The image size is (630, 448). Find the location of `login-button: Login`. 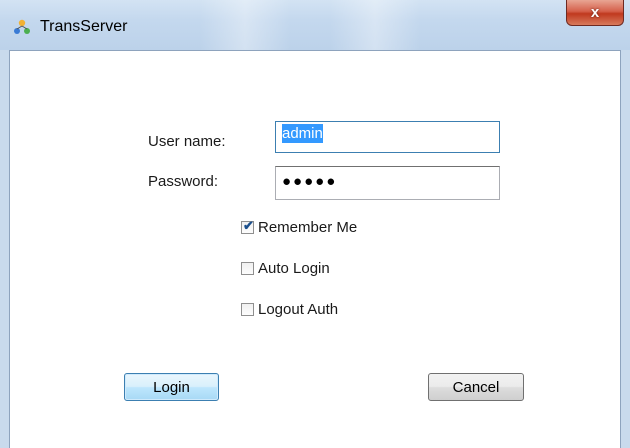

login-button: Login is located at coordinates (171, 387).